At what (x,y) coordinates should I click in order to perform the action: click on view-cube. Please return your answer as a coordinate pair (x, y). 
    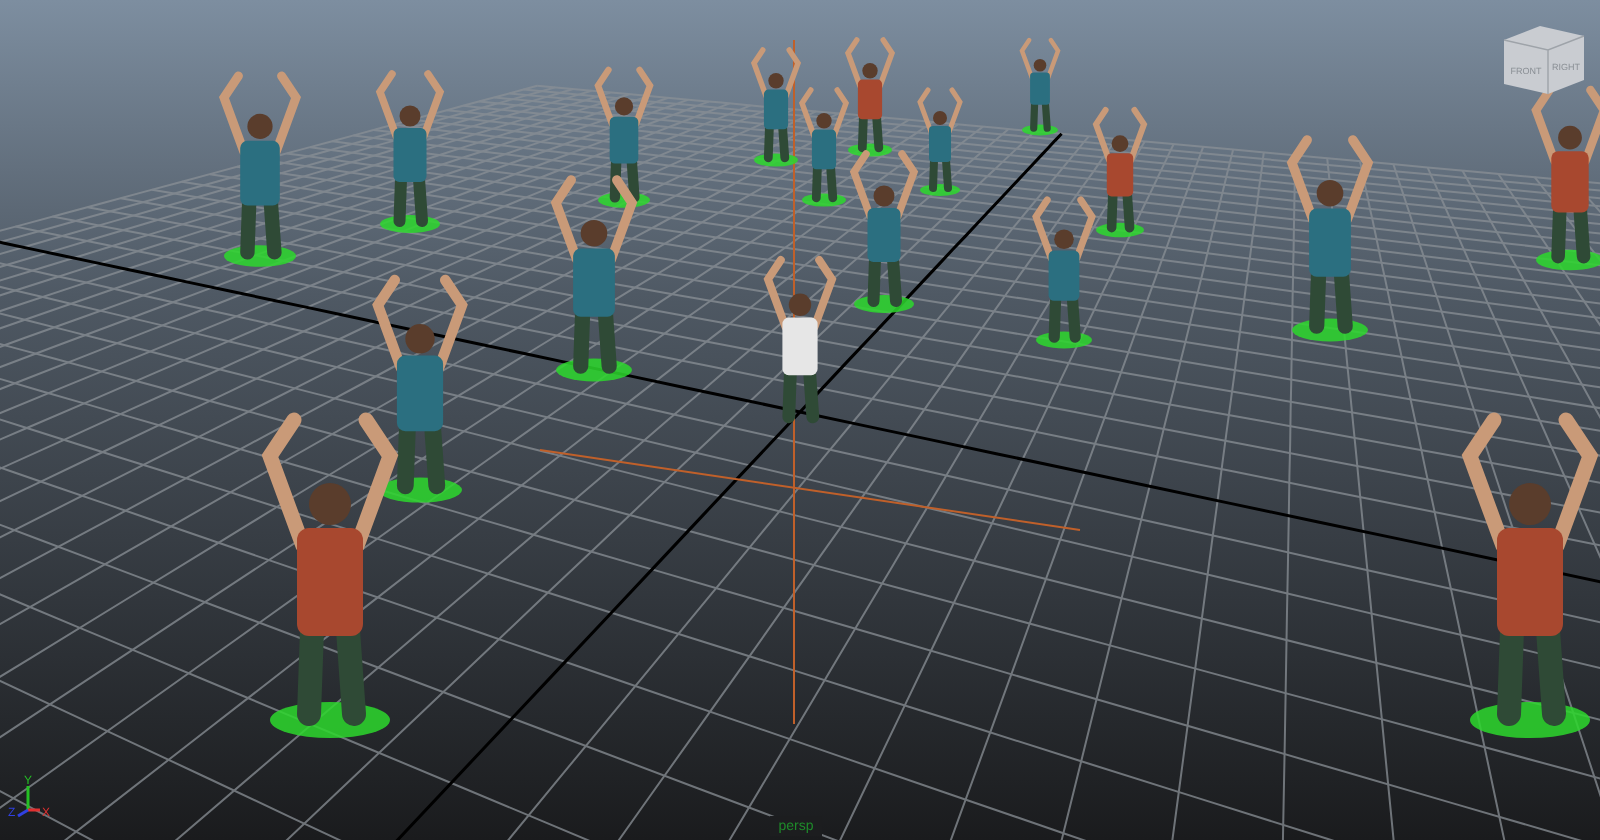
    Looking at the image, I should click on (1544, 60).